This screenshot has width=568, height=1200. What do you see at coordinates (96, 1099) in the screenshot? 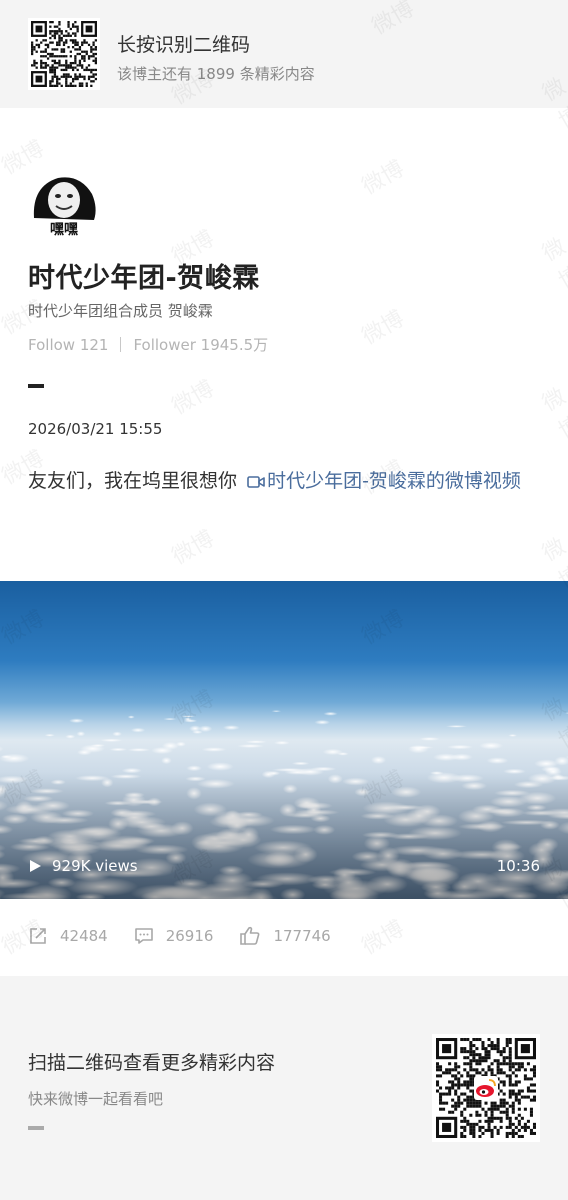
I see `footer-subtitle: 快来微博一起看看吧` at bounding box center [96, 1099].